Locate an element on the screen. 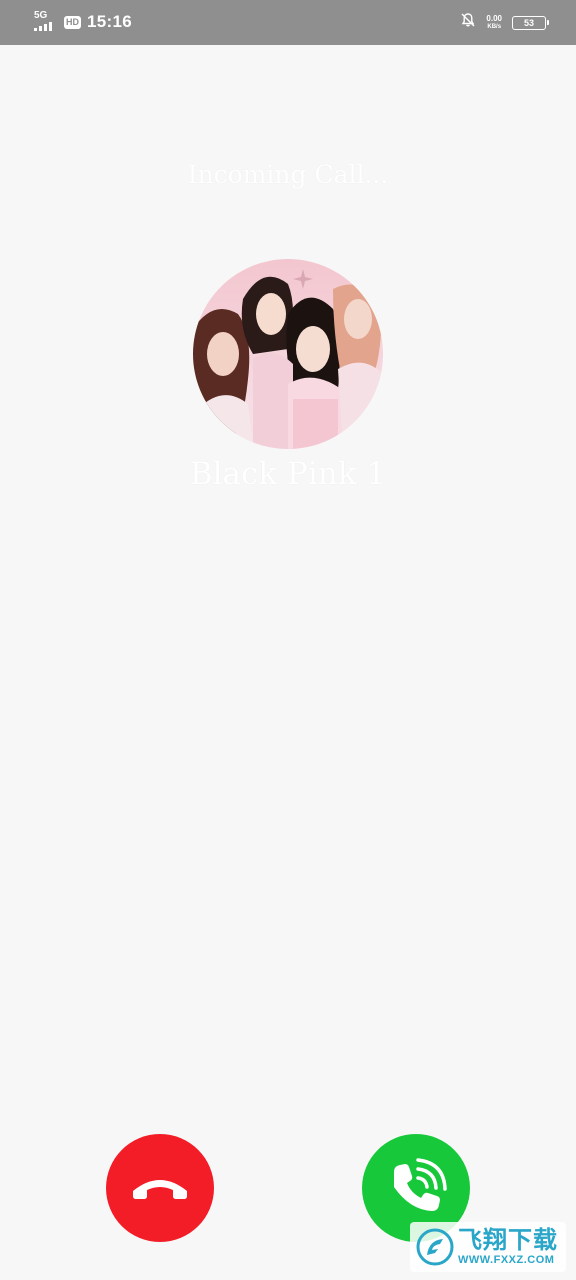 Image resolution: width=576 pixels, height=1280 pixels. fxxz-logo-icon is located at coordinates (435, 1247).